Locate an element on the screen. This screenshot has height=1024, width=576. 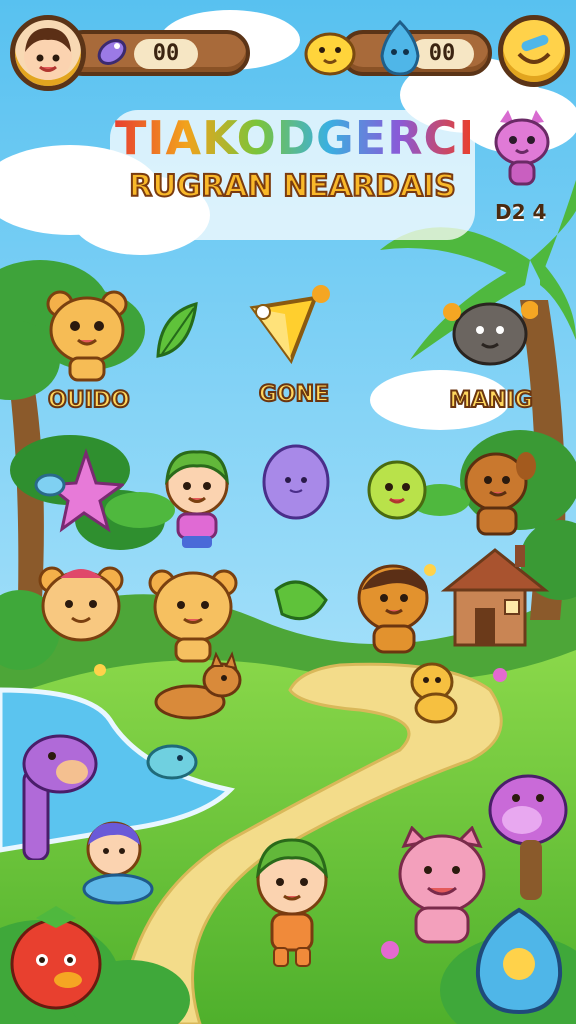
yellow-critter-icon is located at coordinates (330, 54).